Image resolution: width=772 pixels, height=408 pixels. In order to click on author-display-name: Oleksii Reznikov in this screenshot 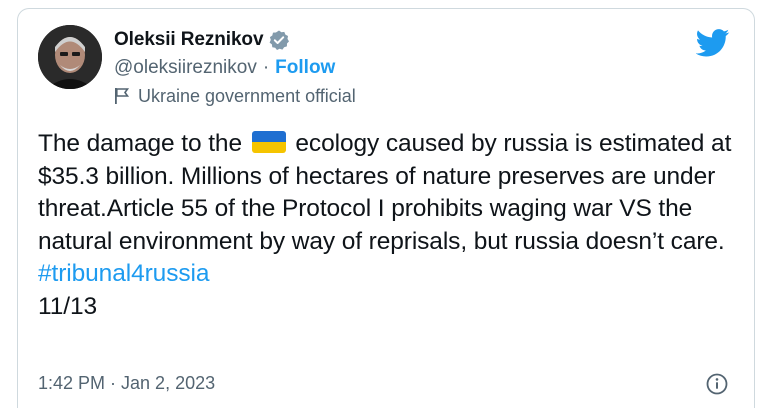, I will do `click(189, 40)`.